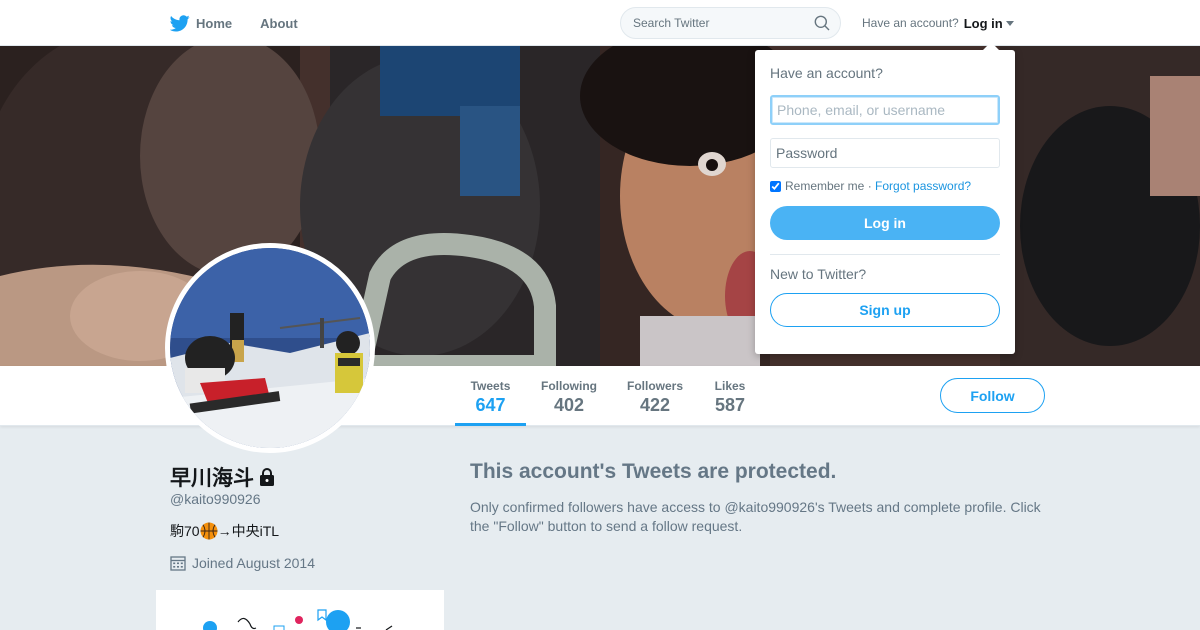  I want to click on follow-button: Follow, so click(992, 395).